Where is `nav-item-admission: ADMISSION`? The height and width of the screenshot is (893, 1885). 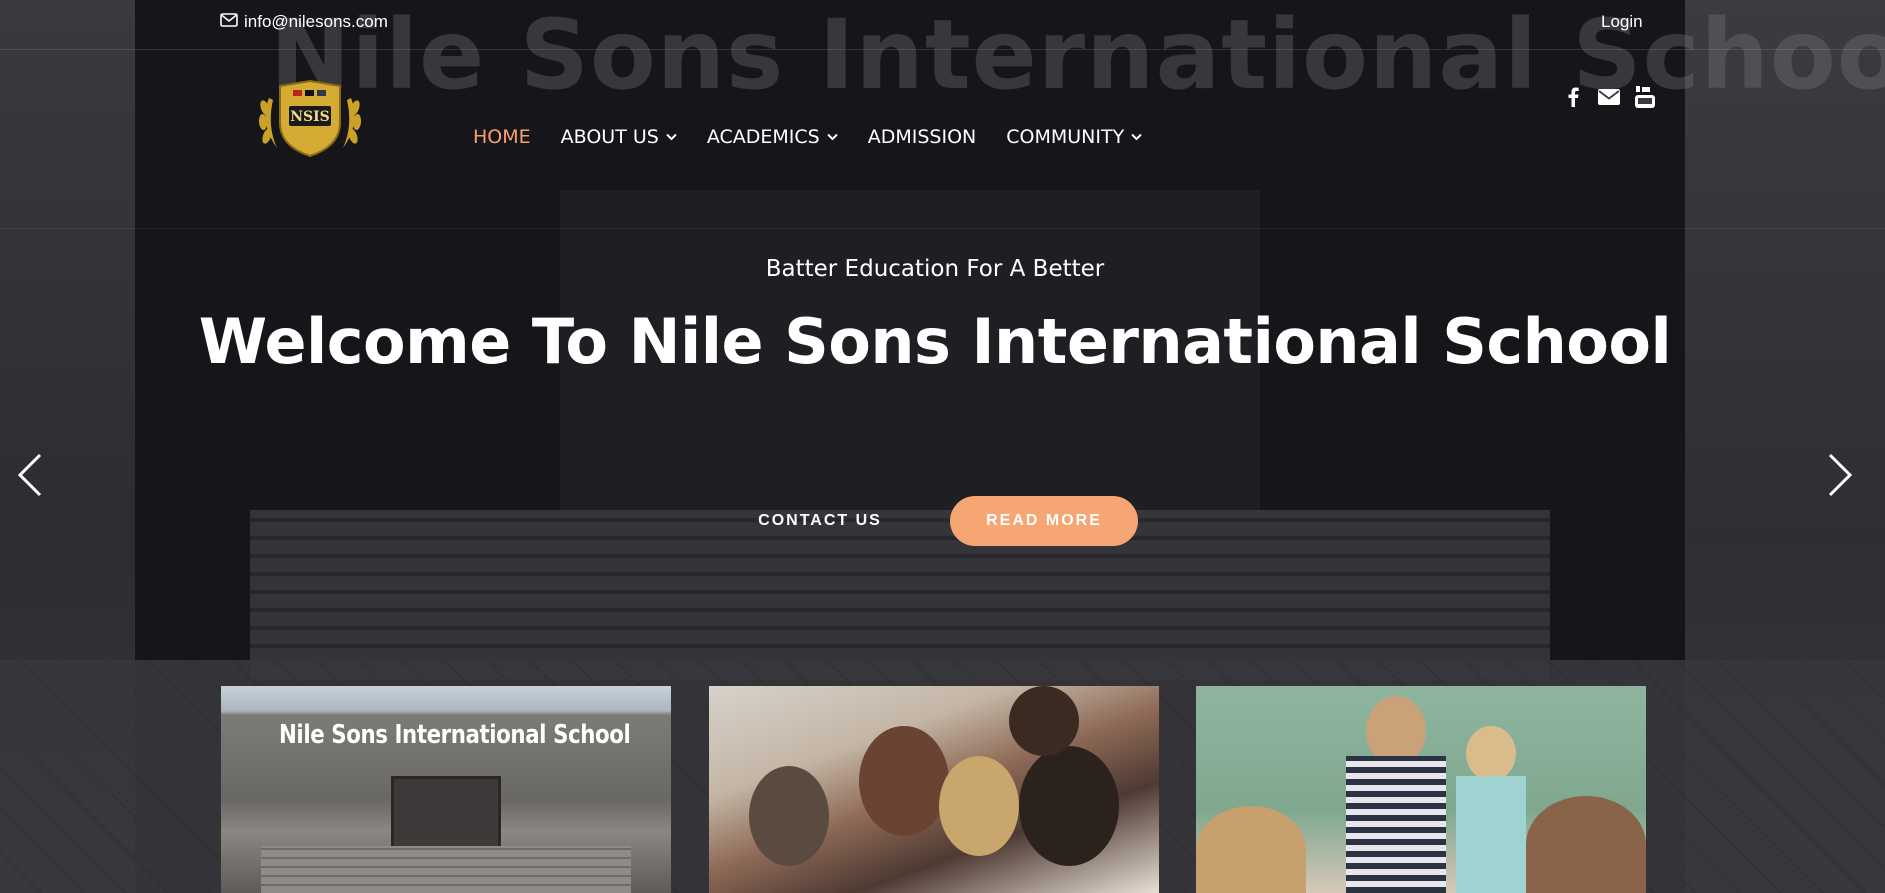 nav-item-admission: ADMISSION is located at coordinates (922, 137).